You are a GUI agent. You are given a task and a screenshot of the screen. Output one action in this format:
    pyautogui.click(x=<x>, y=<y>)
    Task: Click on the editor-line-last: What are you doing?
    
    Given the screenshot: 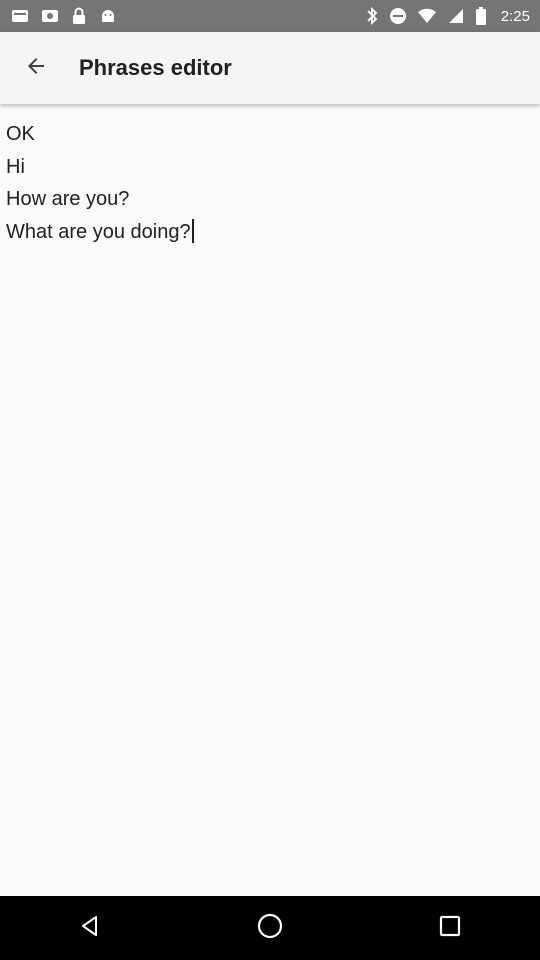 What is the action you would take?
    pyautogui.click(x=270, y=232)
    